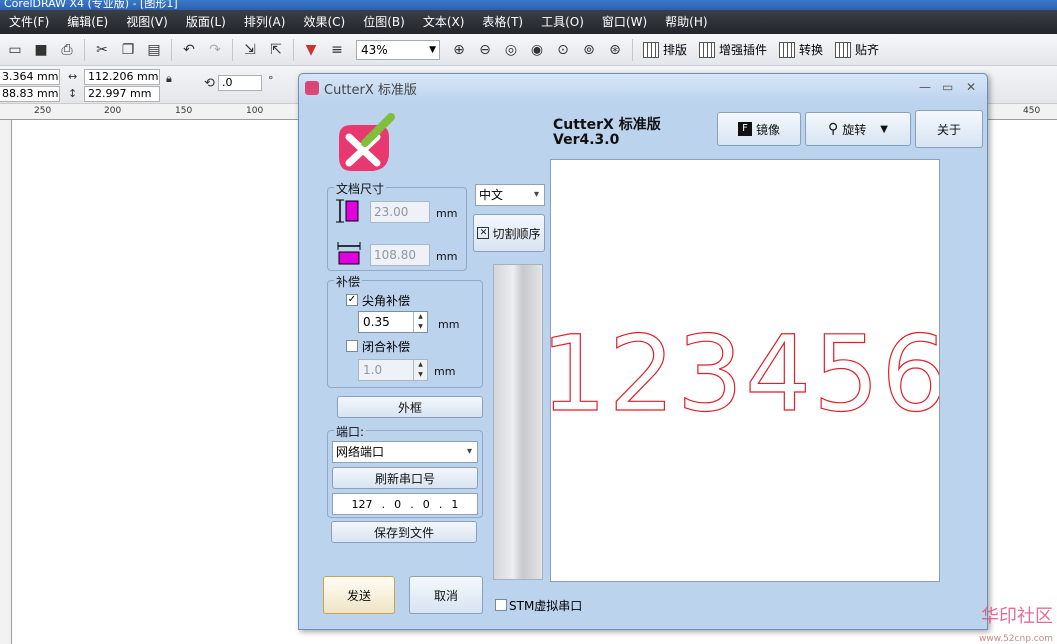 The image size is (1057, 644). What do you see at coordinates (767, 129) in the screenshot?
I see `mirror-label: 镜像` at bounding box center [767, 129].